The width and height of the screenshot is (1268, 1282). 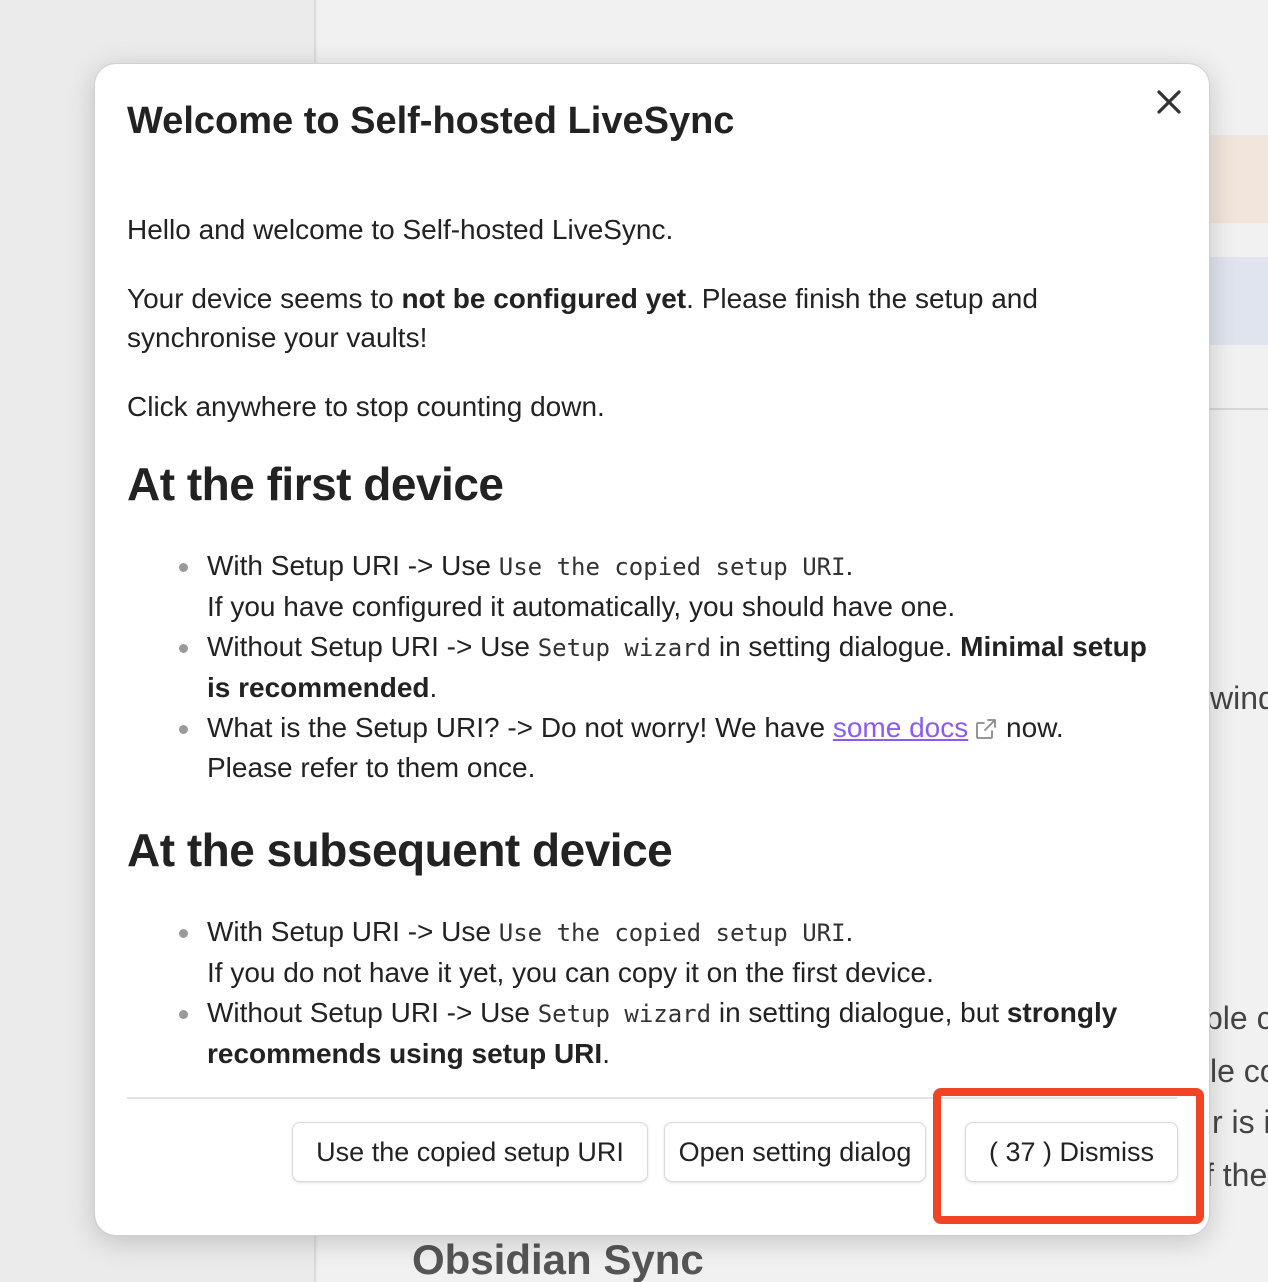 I want to click on background-section-heading: Obsidian Sync, so click(x=558, y=1259).